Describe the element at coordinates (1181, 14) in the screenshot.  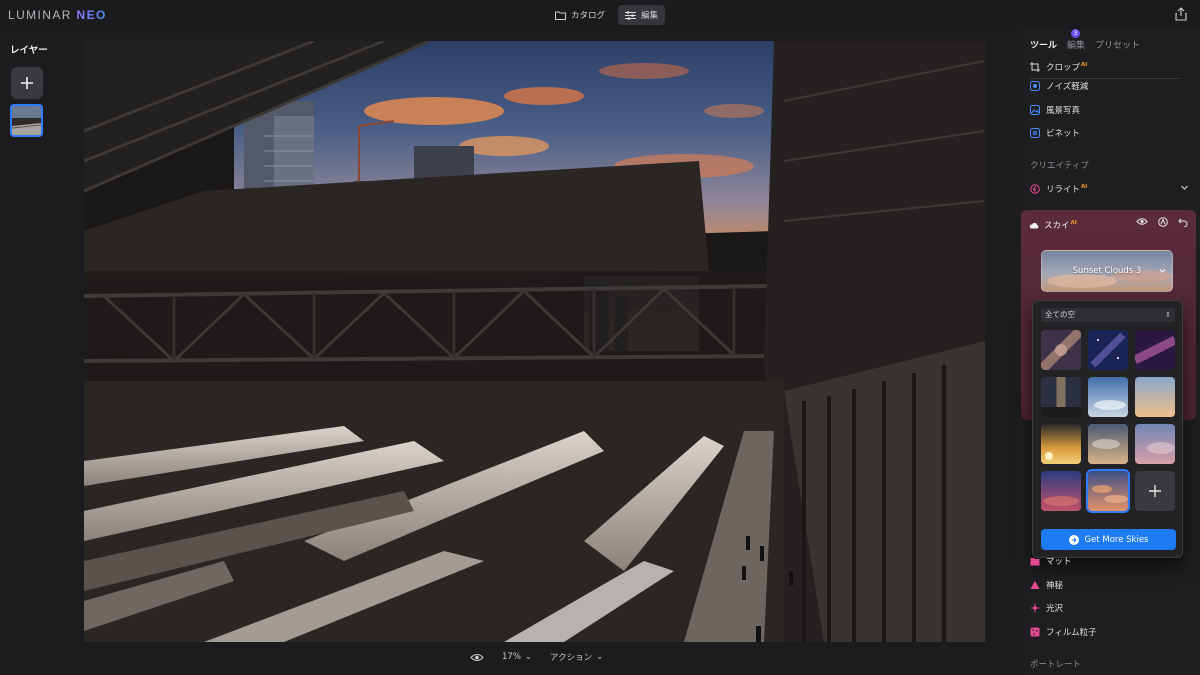
I see `share-icon` at that location.